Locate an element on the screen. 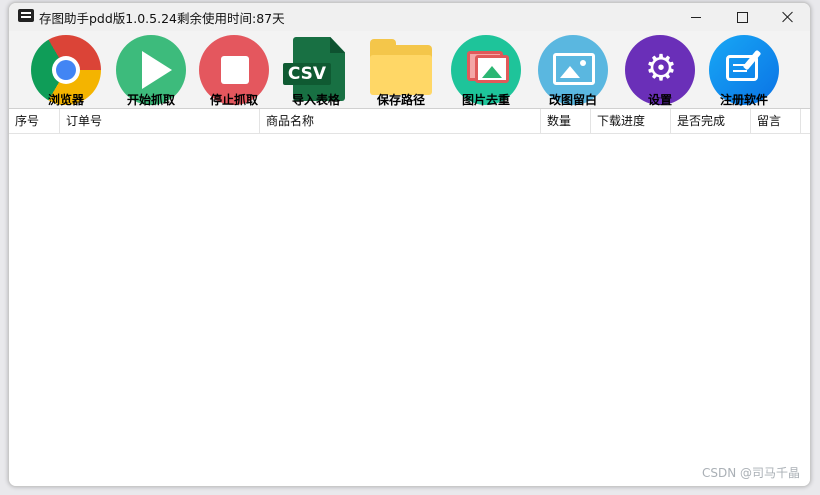 Image resolution: width=820 pixels, height=495 pixels. import-table-button: CSV 导入表格 is located at coordinates (316, 71).